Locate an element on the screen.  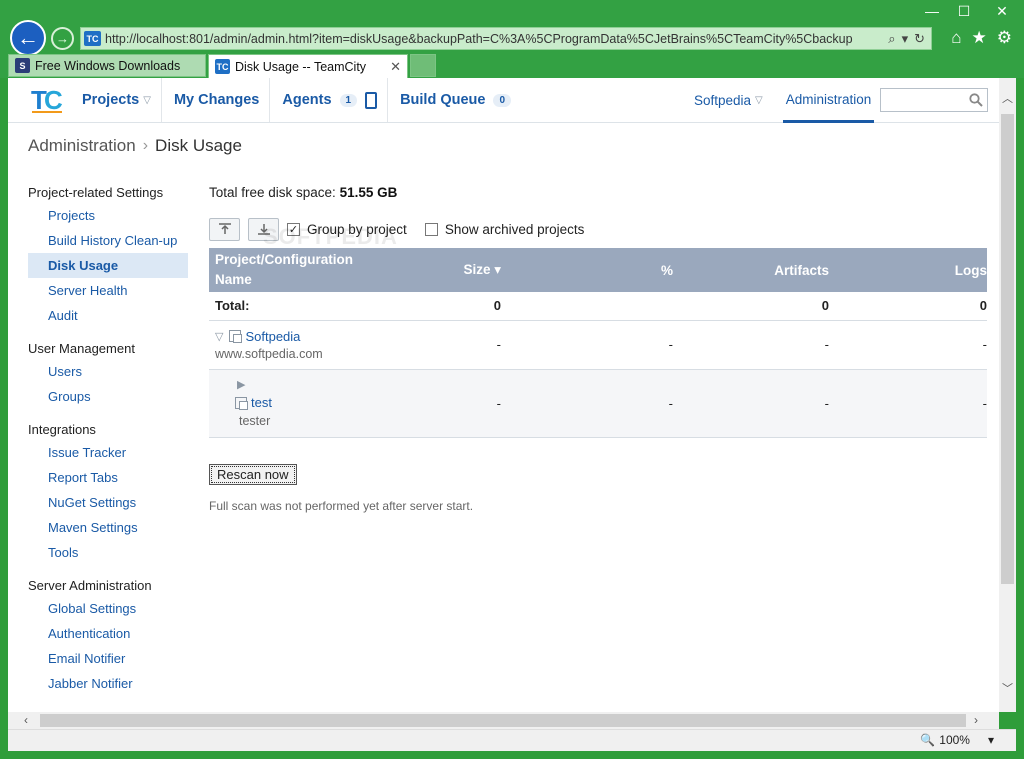
nav-my-changes: My Changes is located at coordinates (216, 100).